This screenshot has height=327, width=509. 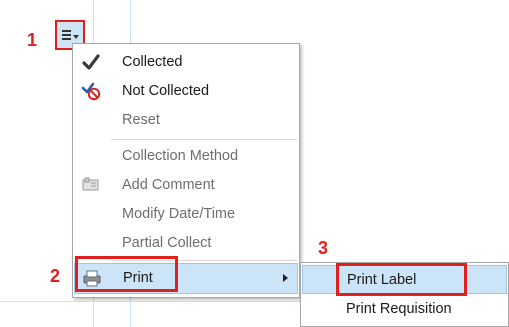 I want to click on menu-item-add-comment: Add Comment, so click(x=186, y=185).